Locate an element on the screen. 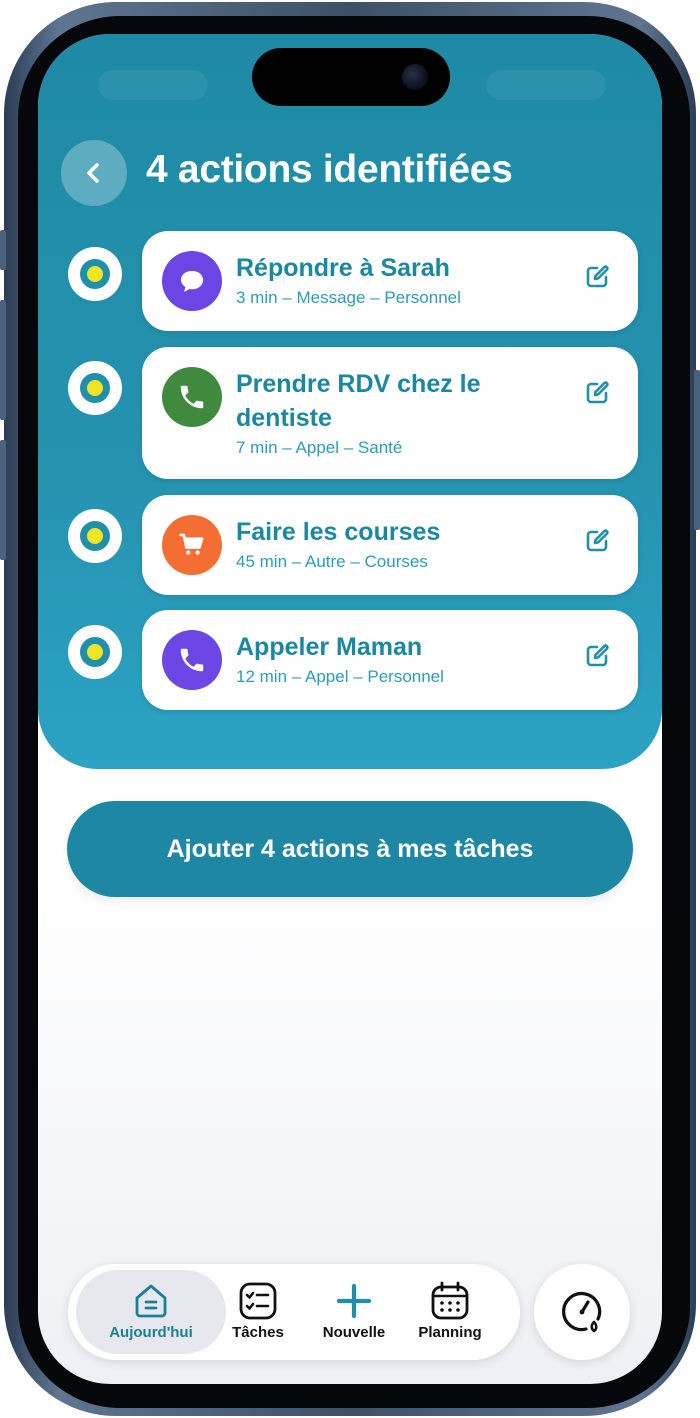 The width and height of the screenshot is (700, 1418). message-bubble-icon is located at coordinates (192, 281).